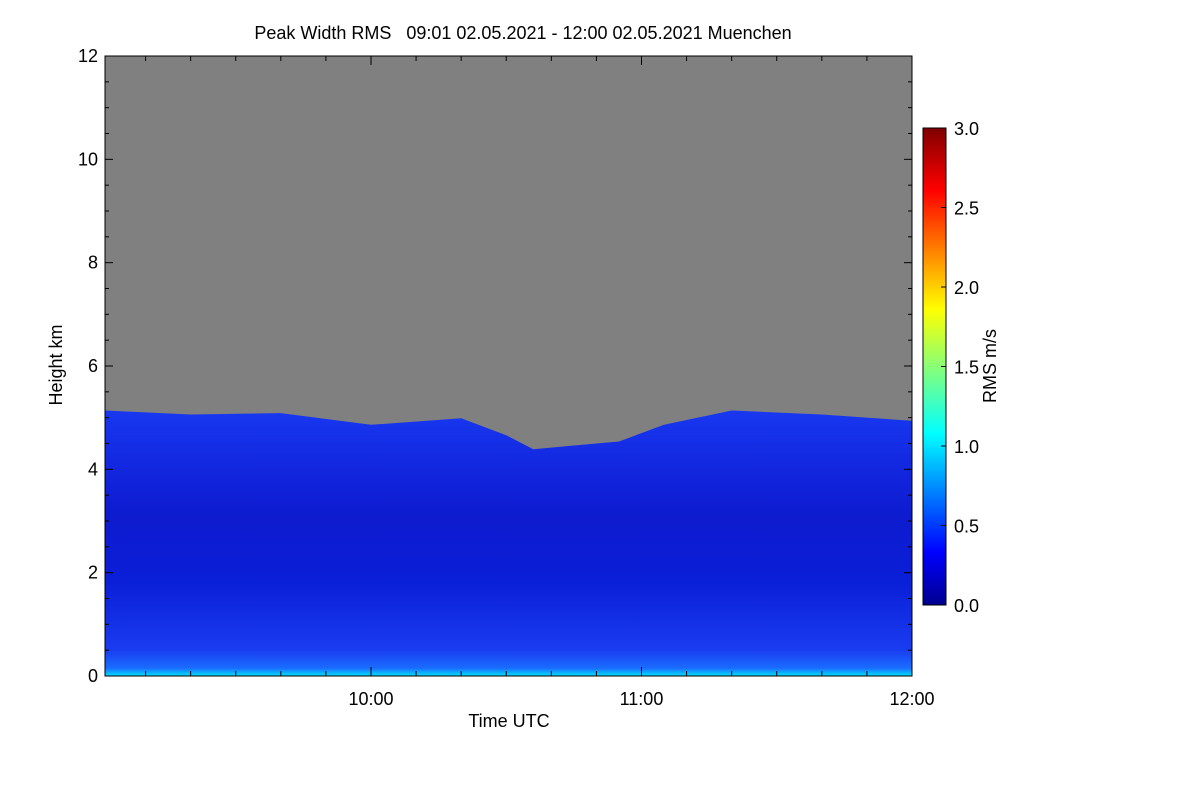 The height and width of the screenshot is (800, 1200). What do you see at coordinates (93, 469) in the screenshot?
I see `y-tick-label: 4` at bounding box center [93, 469].